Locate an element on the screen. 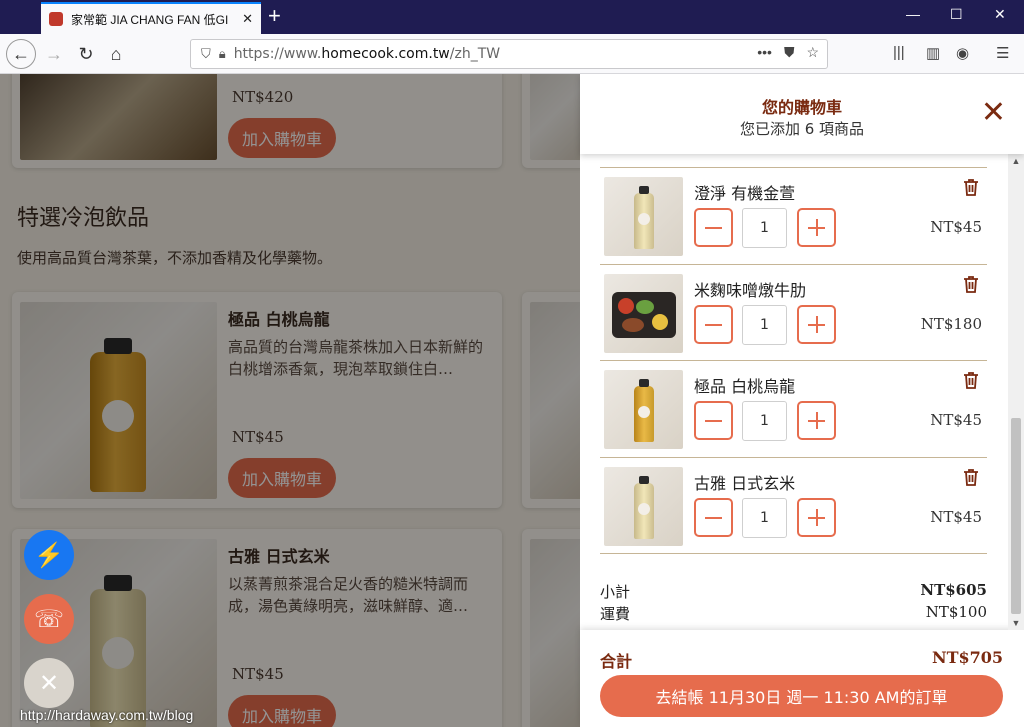 This screenshot has height=727, width=1024. subtotal-row: 小計 NT$605 is located at coordinates (793, 591).